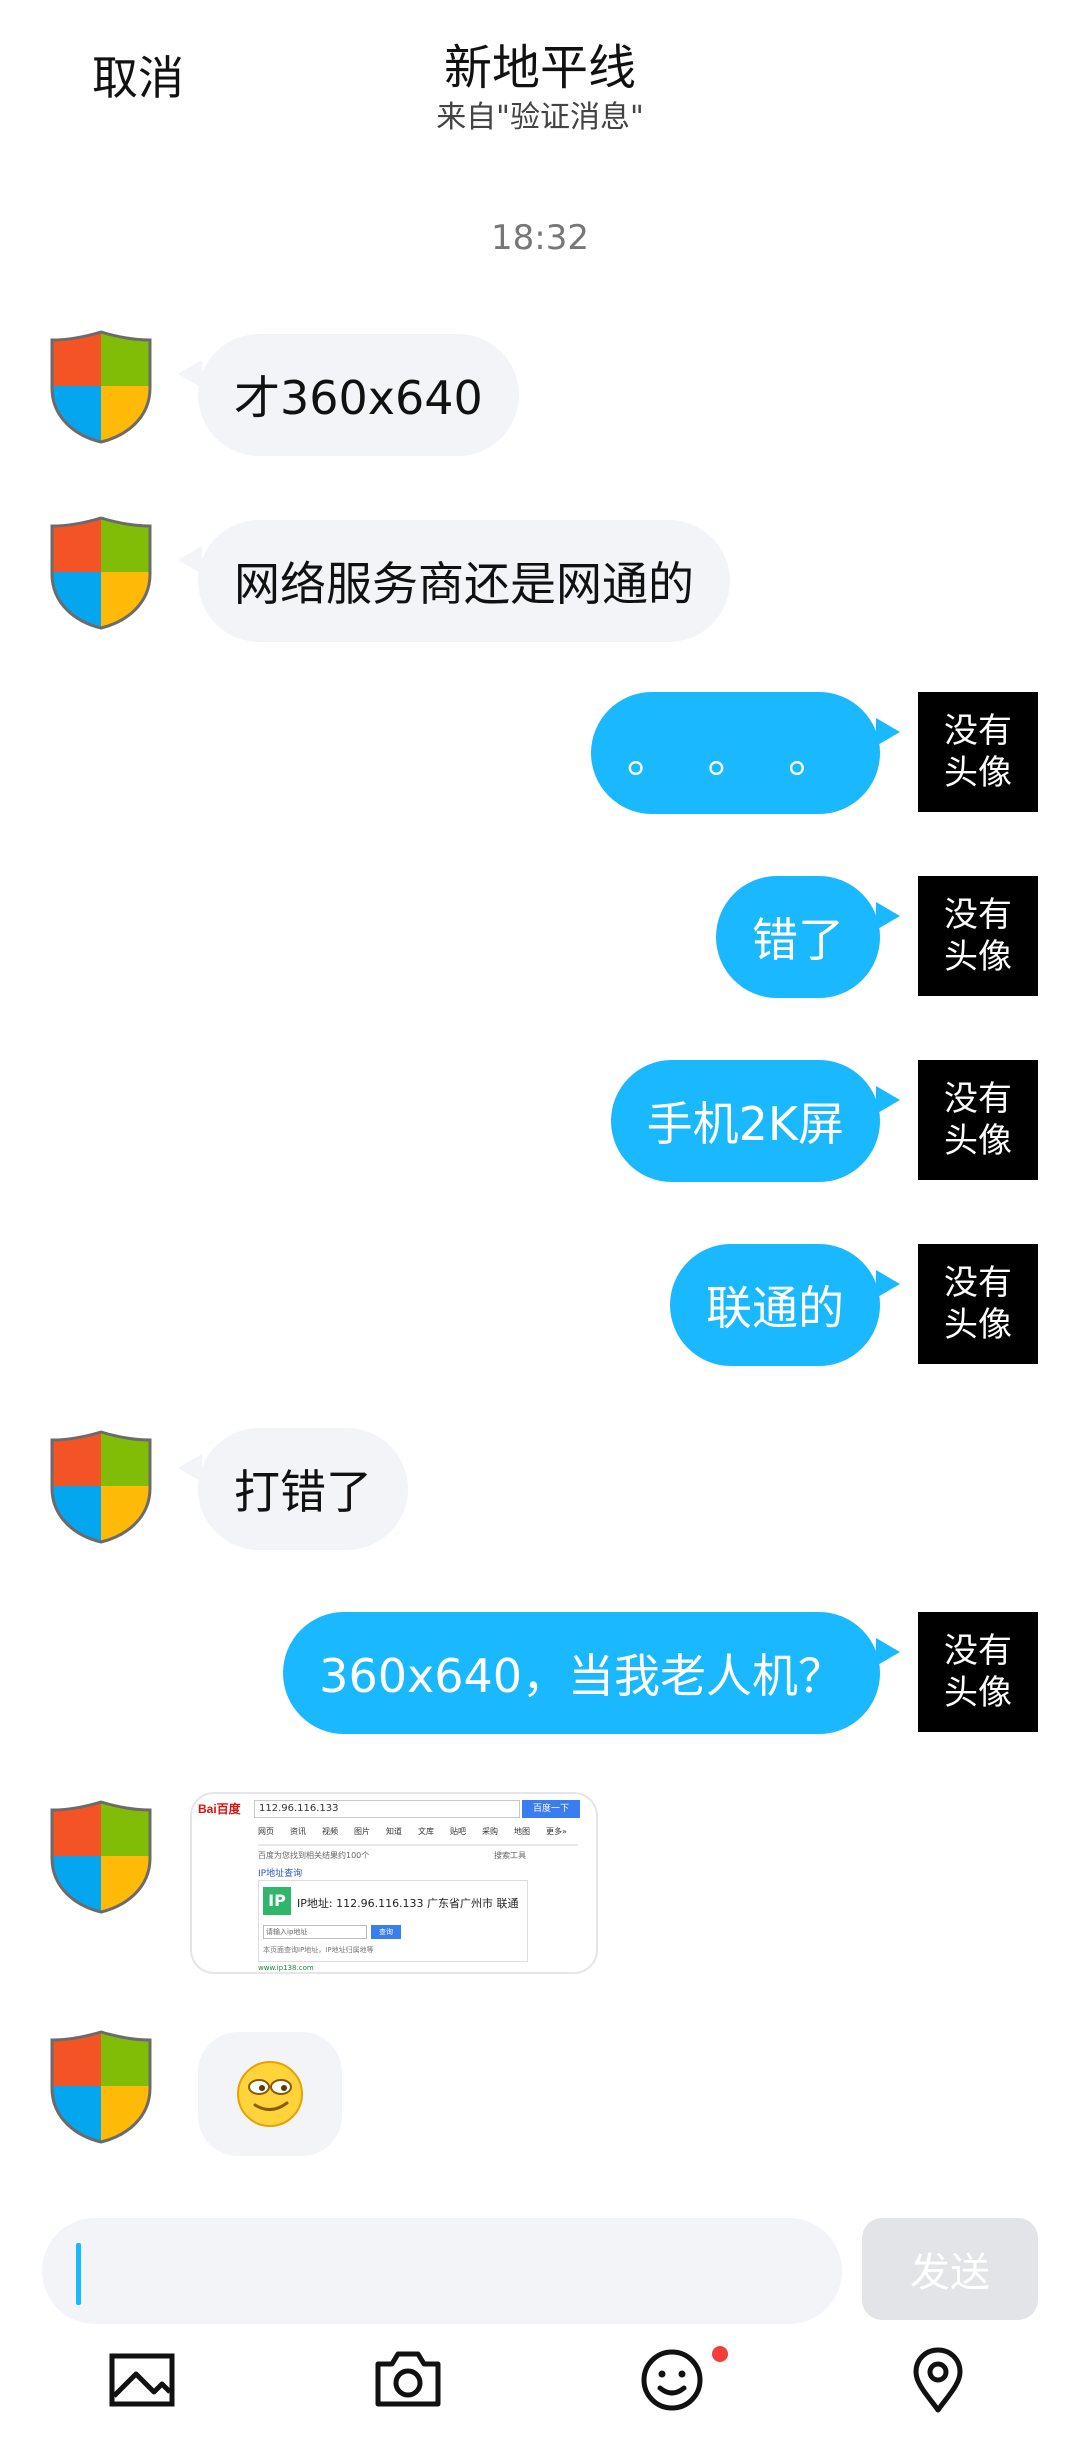  Describe the element at coordinates (938, 2380) in the screenshot. I see `location-icon` at that location.